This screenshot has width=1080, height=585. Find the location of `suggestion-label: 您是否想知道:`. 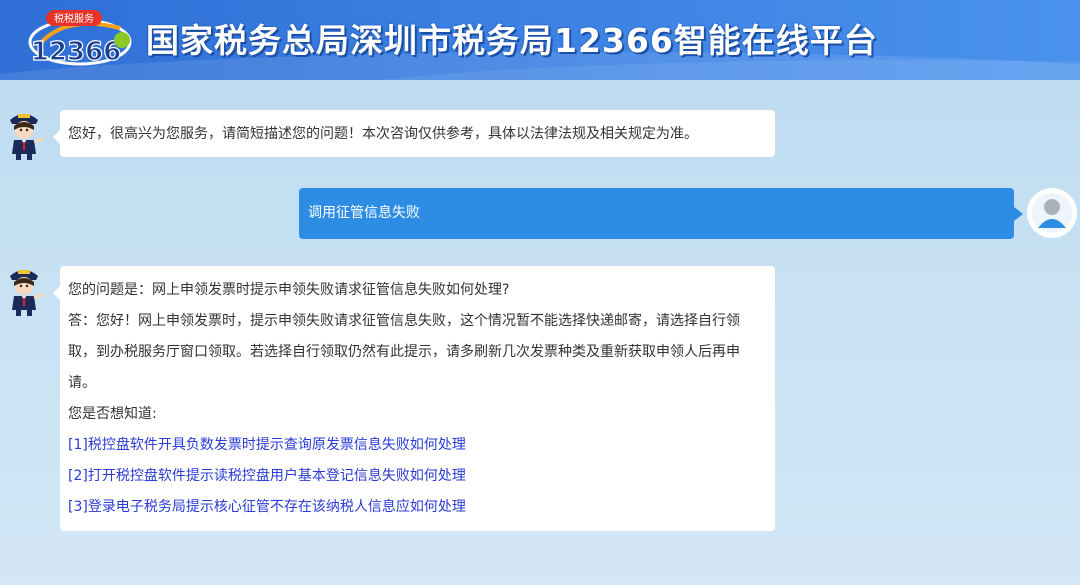

suggestion-label: 您是否想知道: is located at coordinates (112, 414).